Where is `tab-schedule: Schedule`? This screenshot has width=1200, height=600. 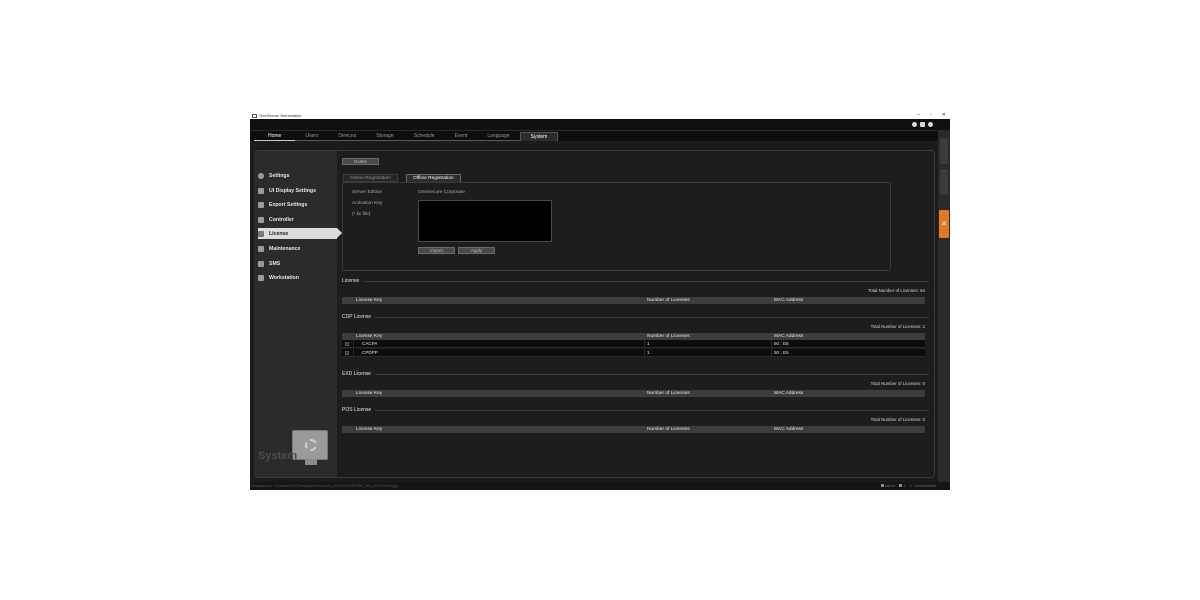 tab-schedule: Schedule is located at coordinates (424, 136).